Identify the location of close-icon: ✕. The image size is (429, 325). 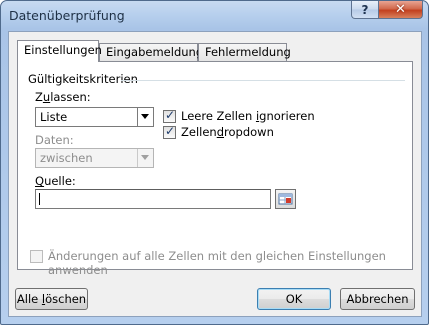
(400, 9).